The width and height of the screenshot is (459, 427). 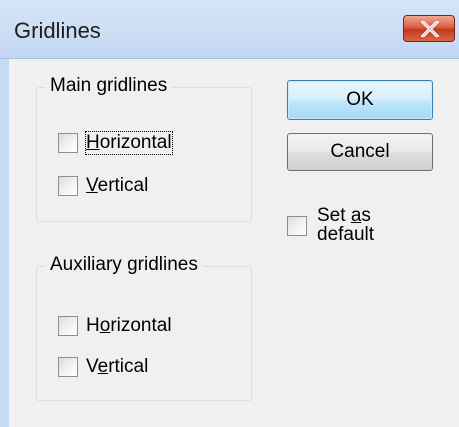 I want to click on title-bar: Gridlines, so click(x=229, y=29).